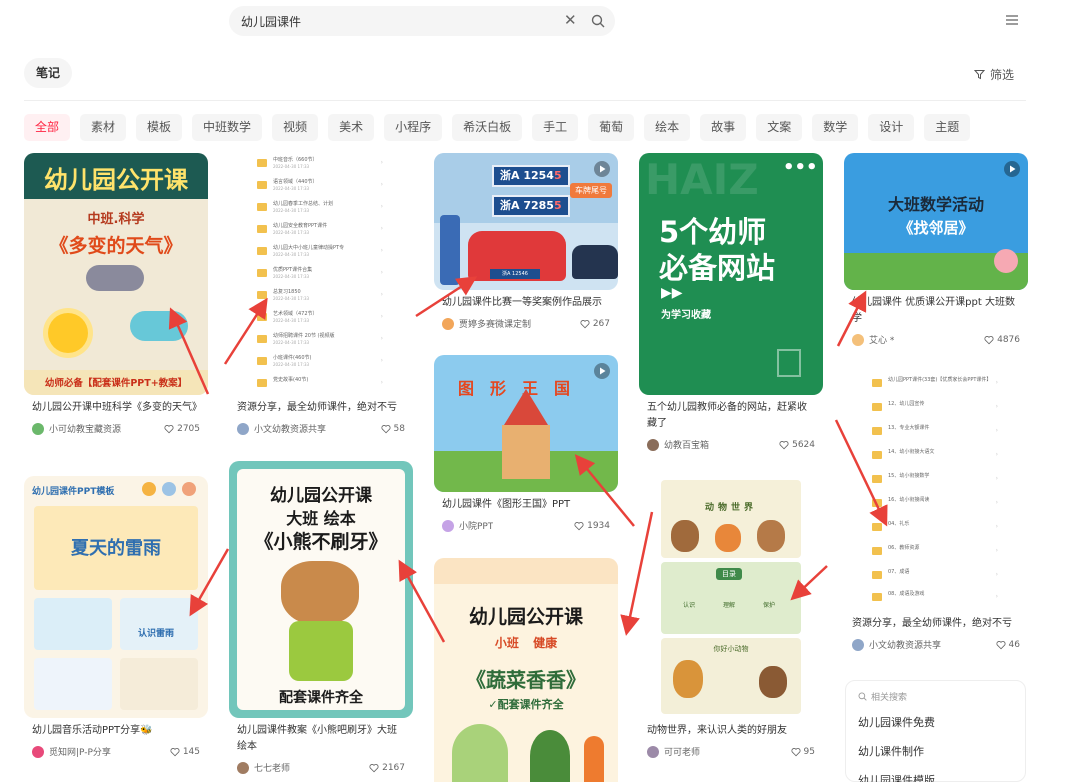 This screenshot has width=1080, height=782. I want to click on related-search-item: 幼儿园课件免费, so click(896, 722).